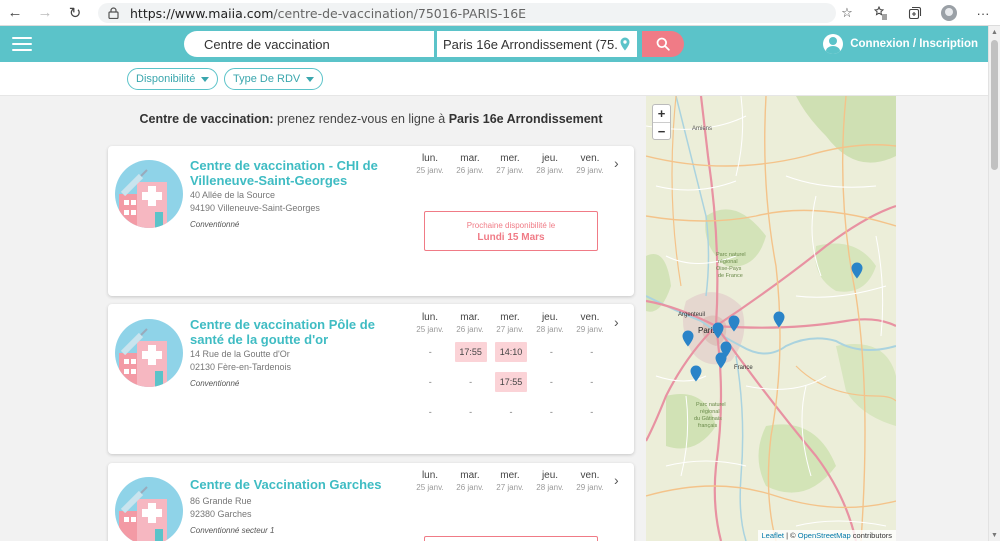  I want to click on convention-label: Conventionné secteur 1, so click(232, 530).